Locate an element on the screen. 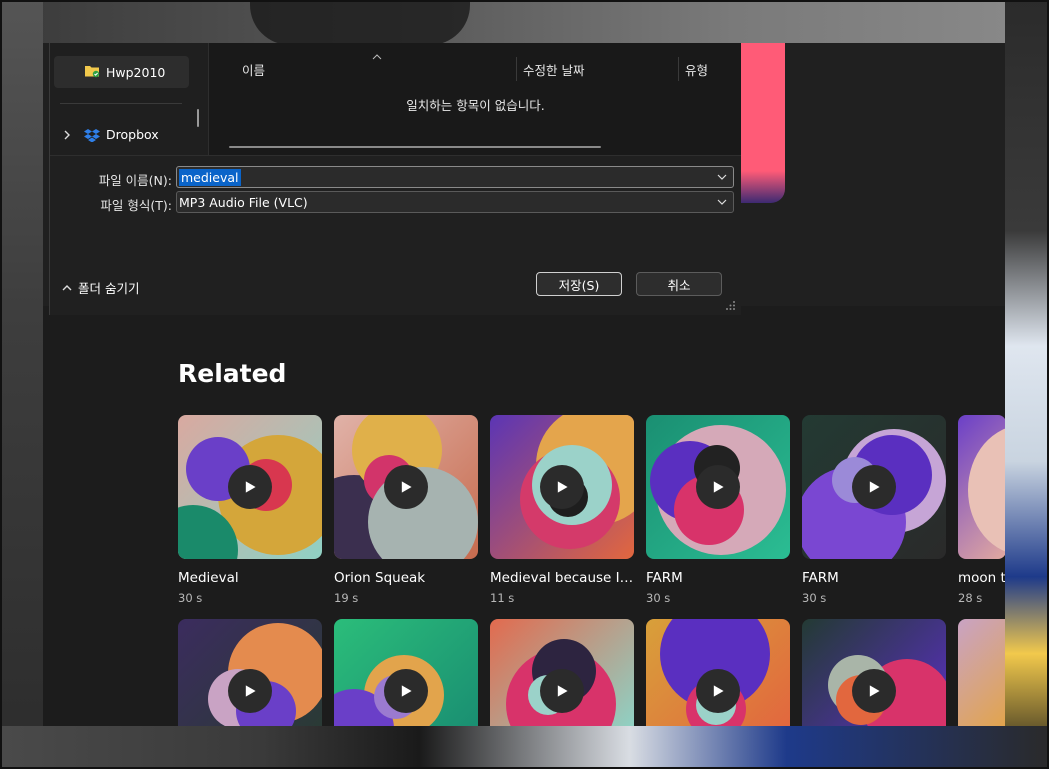 This screenshot has width=1049, height=769. nav-item-hwp2010: Hwp2010 is located at coordinates (121, 72).